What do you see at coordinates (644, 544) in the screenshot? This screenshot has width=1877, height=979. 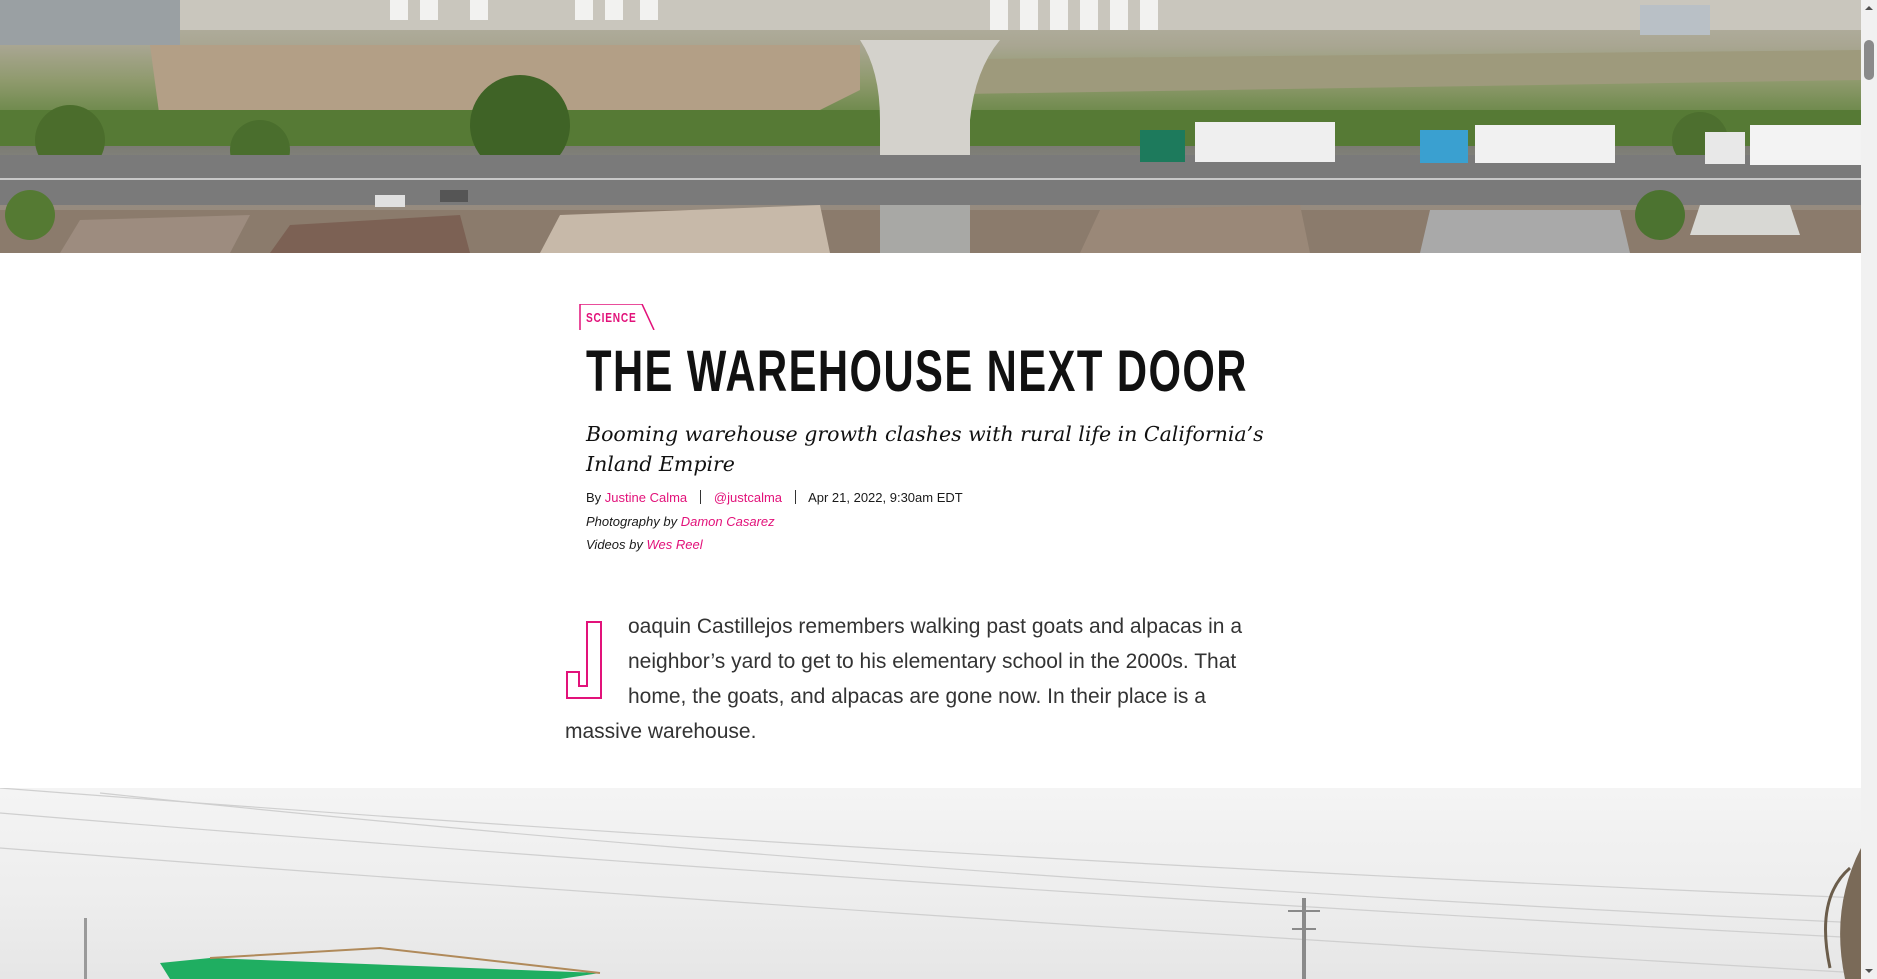 I see `video-credit: Videos by Wes Reel` at bounding box center [644, 544].